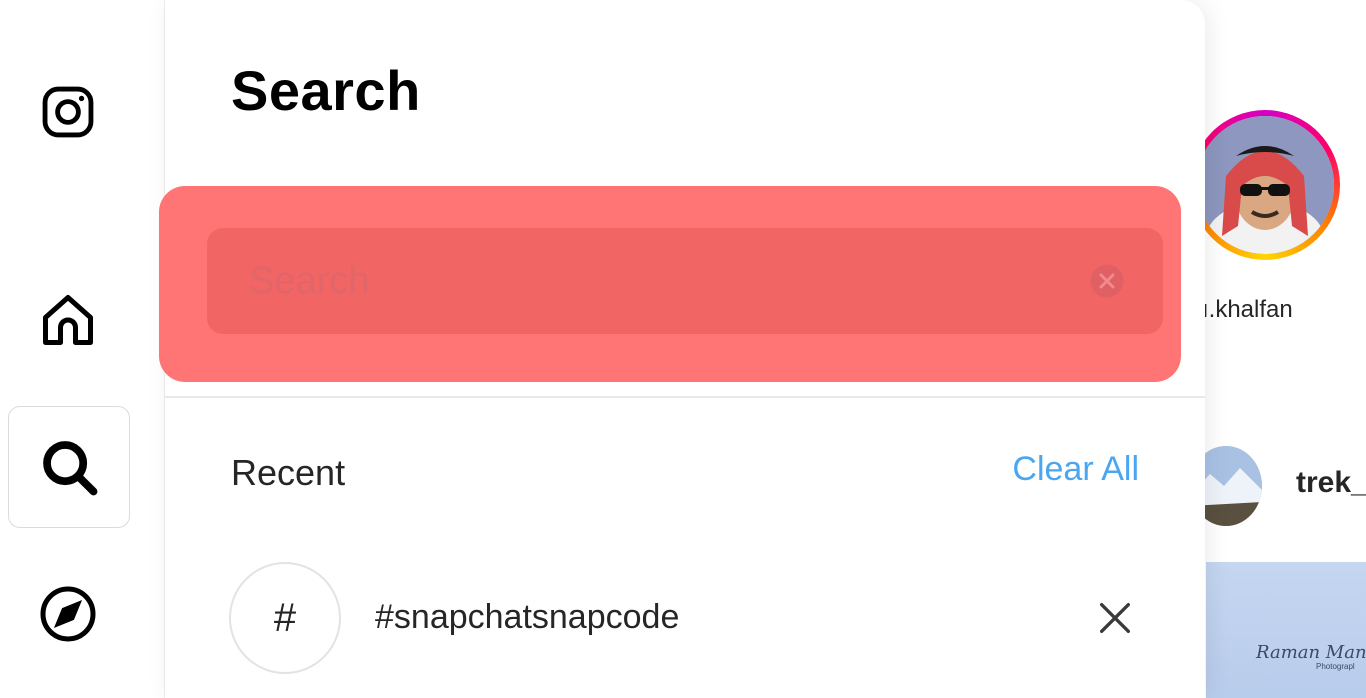 The width and height of the screenshot is (1366, 698). What do you see at coordinates (1335, 666) in the screenshot?
I see `post-watermark-sub: Photograpl` at bounding box center [1335, 666].